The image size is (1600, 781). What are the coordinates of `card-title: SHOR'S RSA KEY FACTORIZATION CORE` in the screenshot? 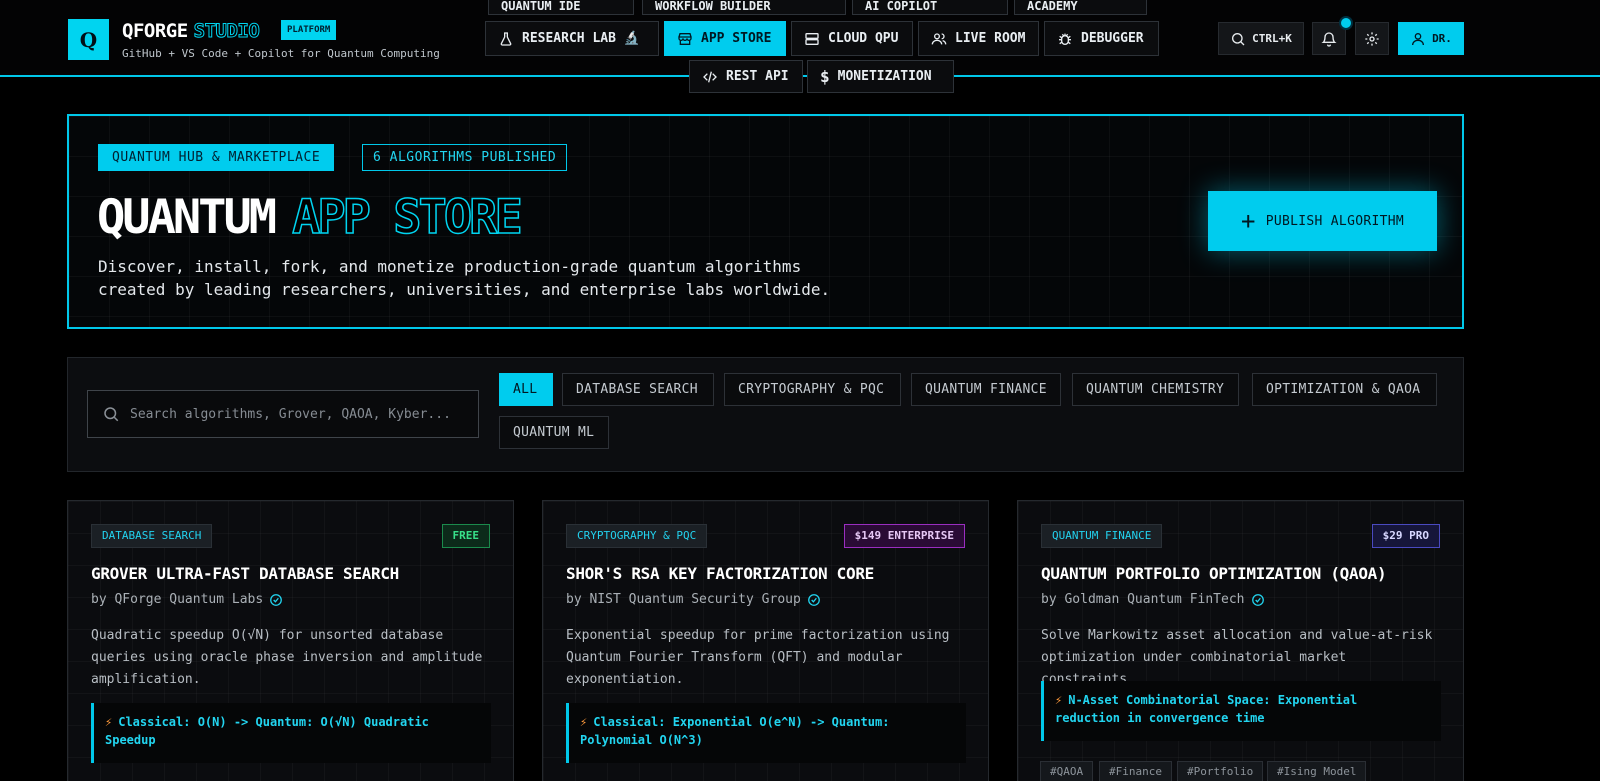 It's located at (720, 573).